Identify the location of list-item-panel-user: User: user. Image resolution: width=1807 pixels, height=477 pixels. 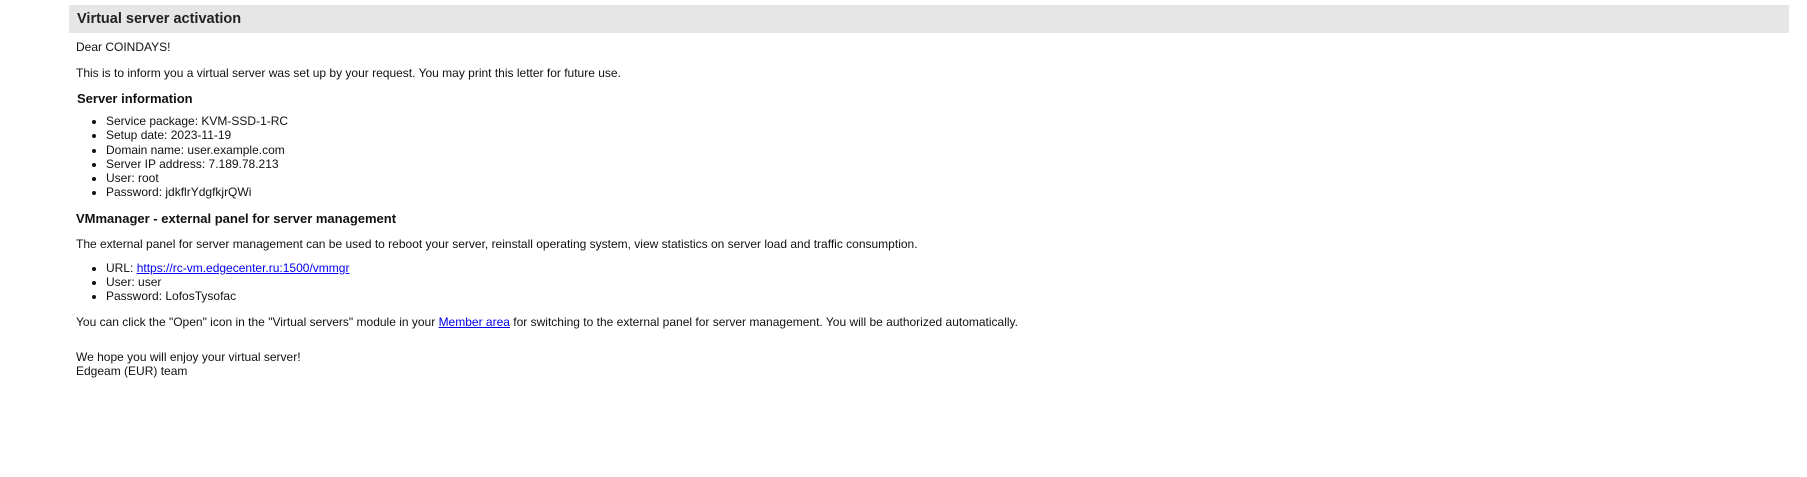
(947, 282).